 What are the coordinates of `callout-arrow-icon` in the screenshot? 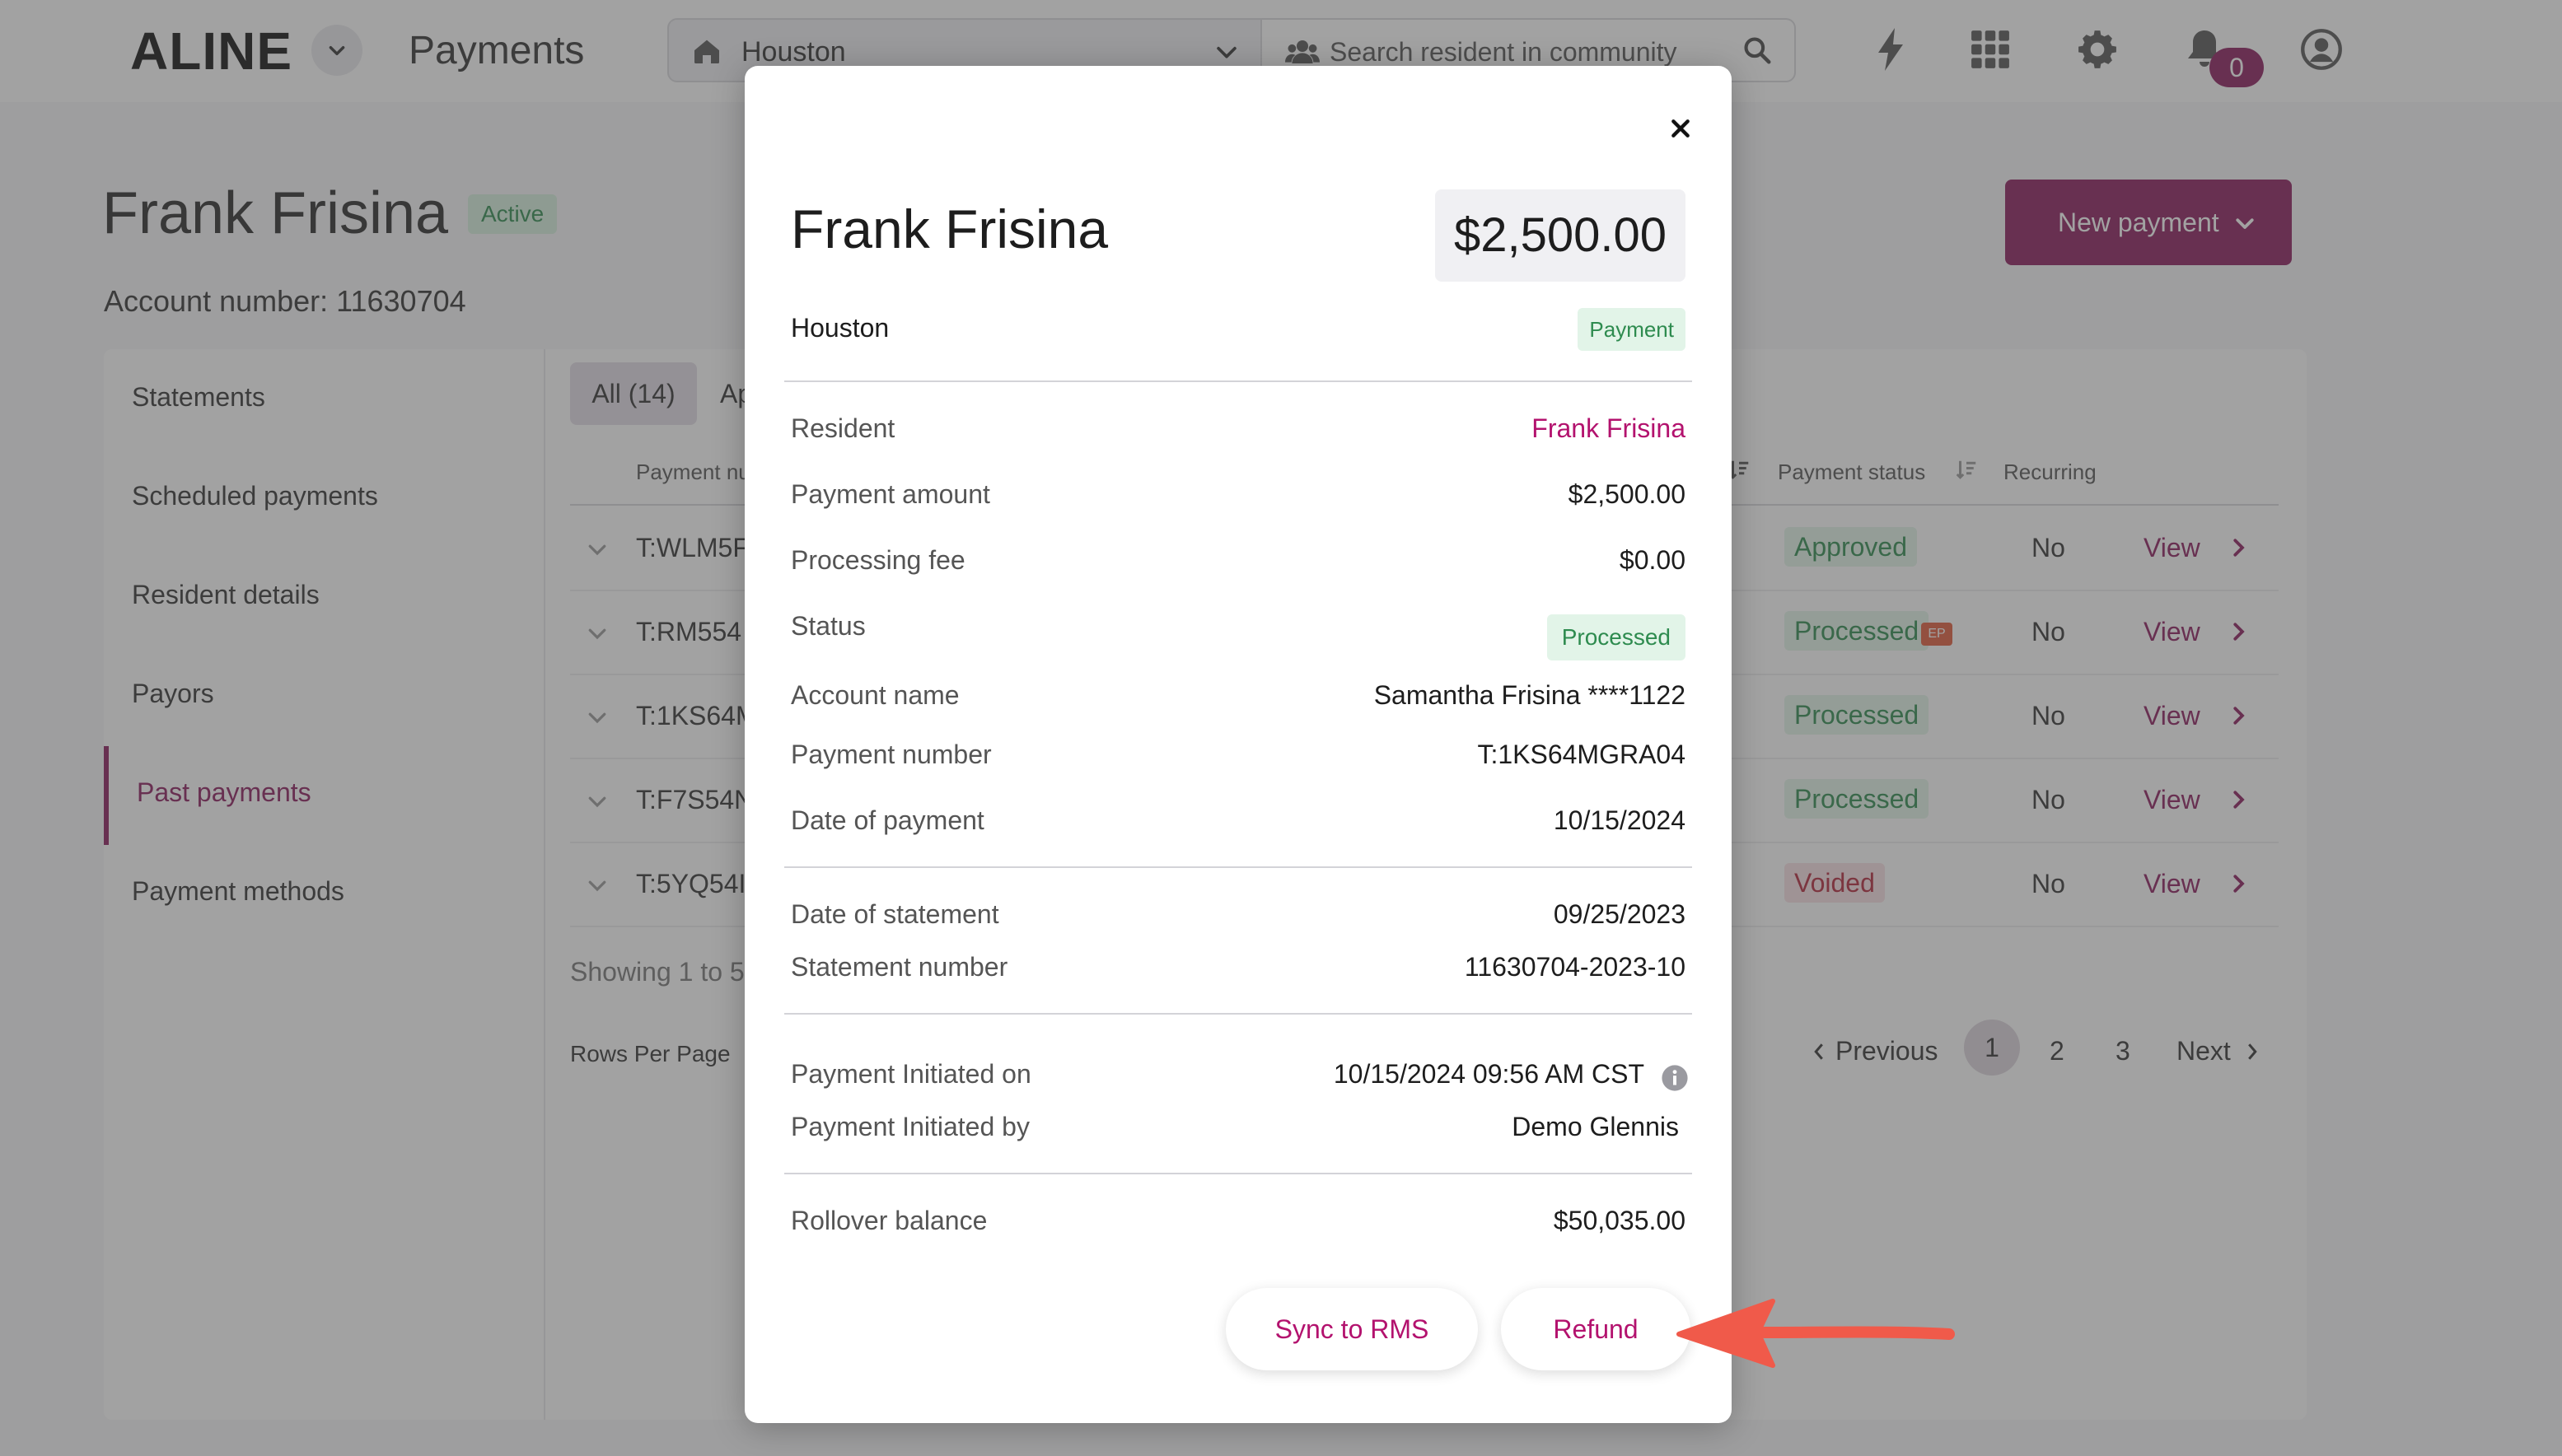 It's located at (1816, 1333).